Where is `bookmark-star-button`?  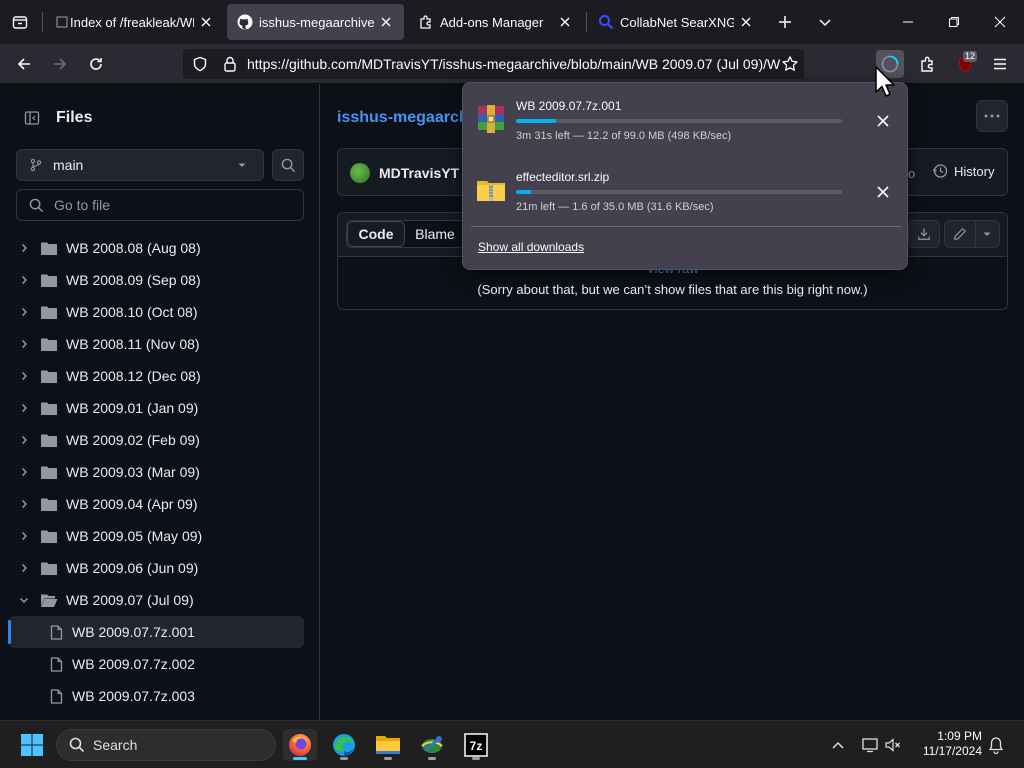
bookmark-star-button is located at coordinates (790, 64).